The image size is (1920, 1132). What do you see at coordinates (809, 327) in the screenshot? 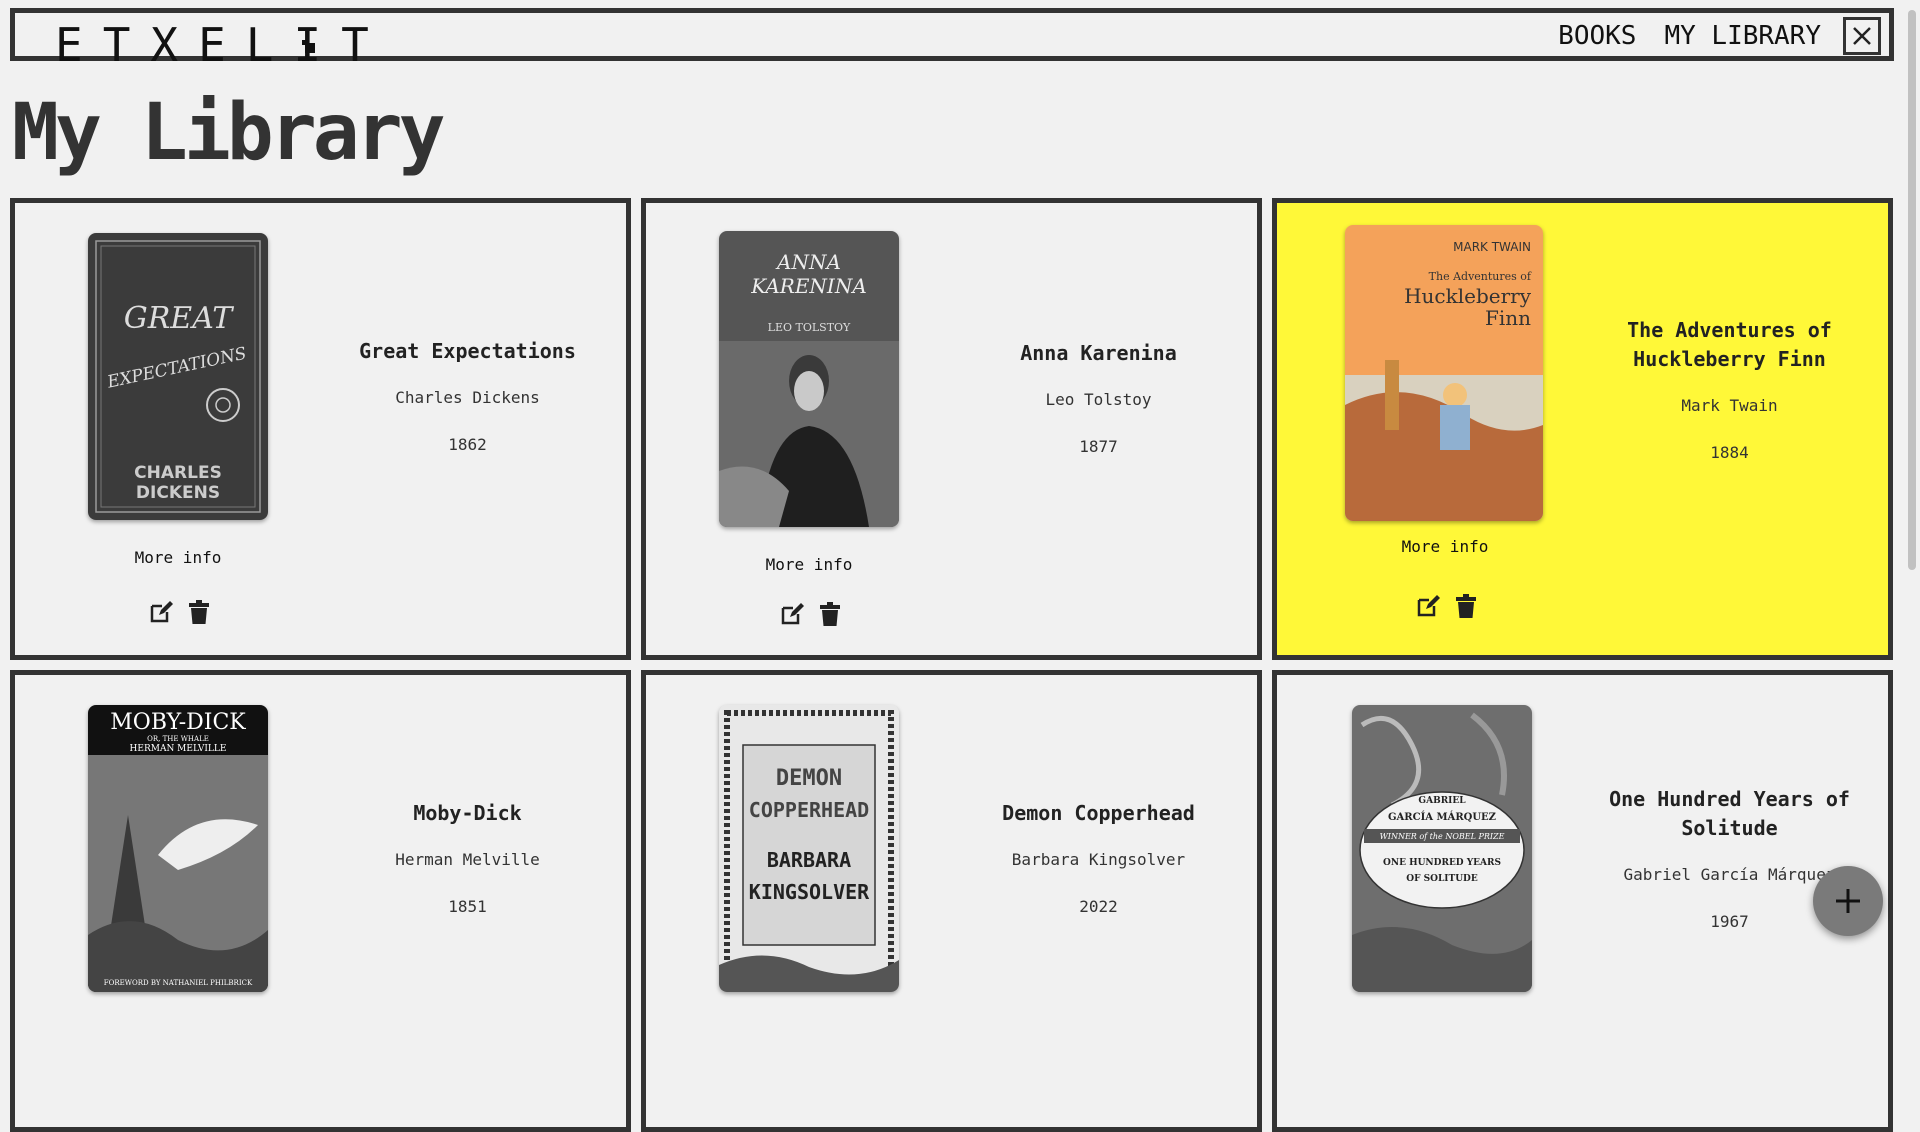
I see `cover-author: LEO TOLSTOY` at bounding box center [809, 327].